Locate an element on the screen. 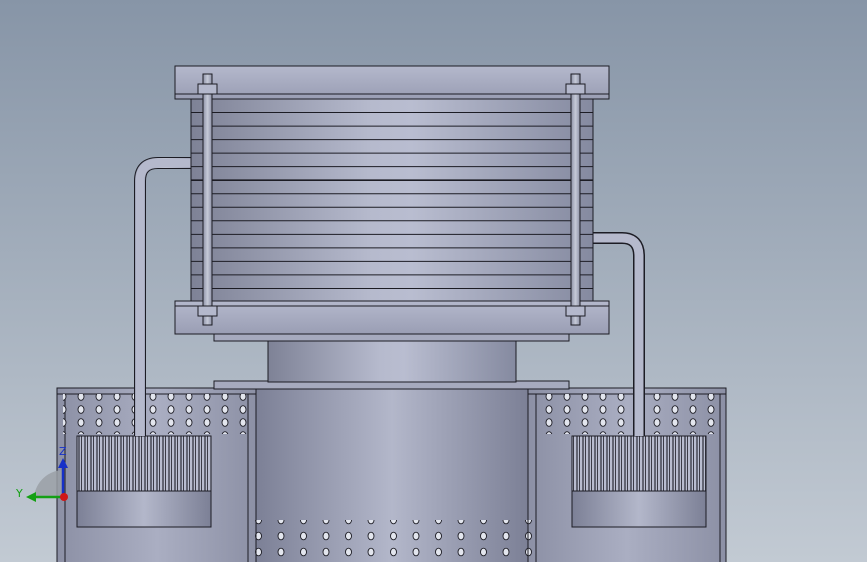 The height and width of the screenshot is (562, 867). fin-drum-right is located at coordinates (639, 481).